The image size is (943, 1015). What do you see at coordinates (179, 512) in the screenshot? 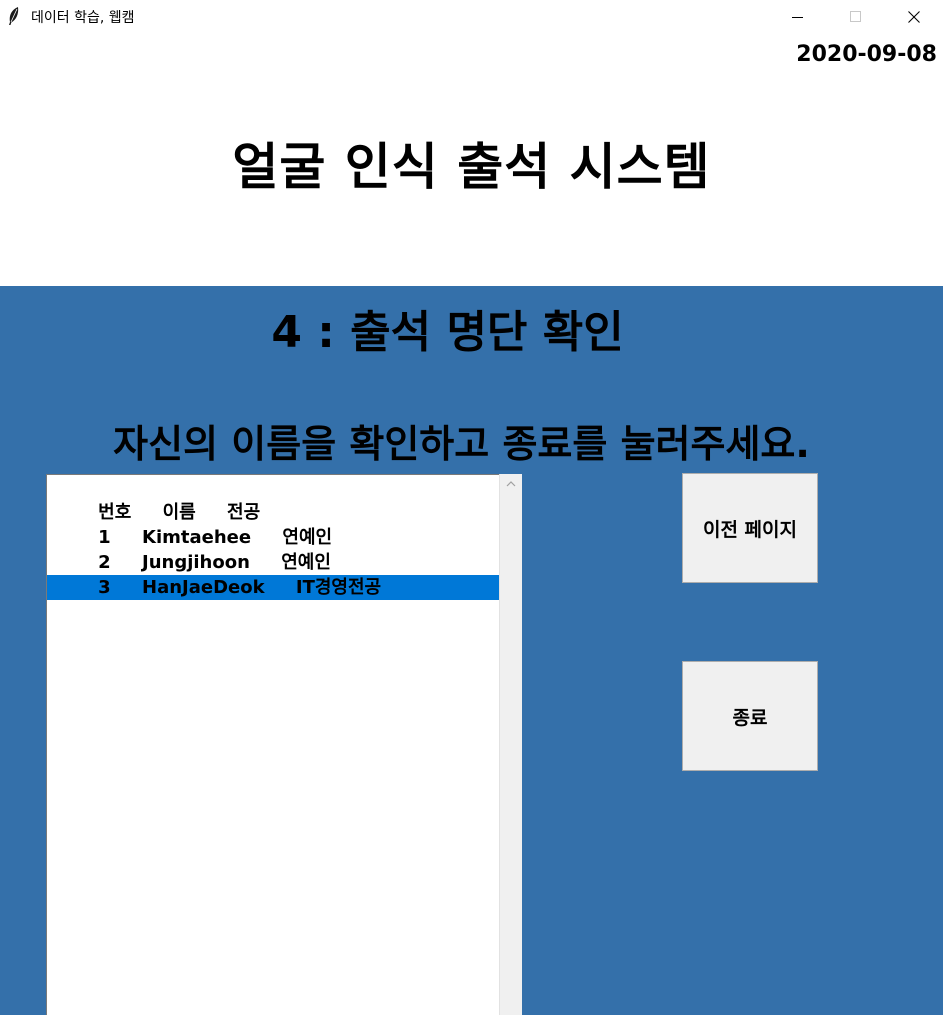
I see `list-header-text: 번호 이름 전공` at bounding box center [179, 512].